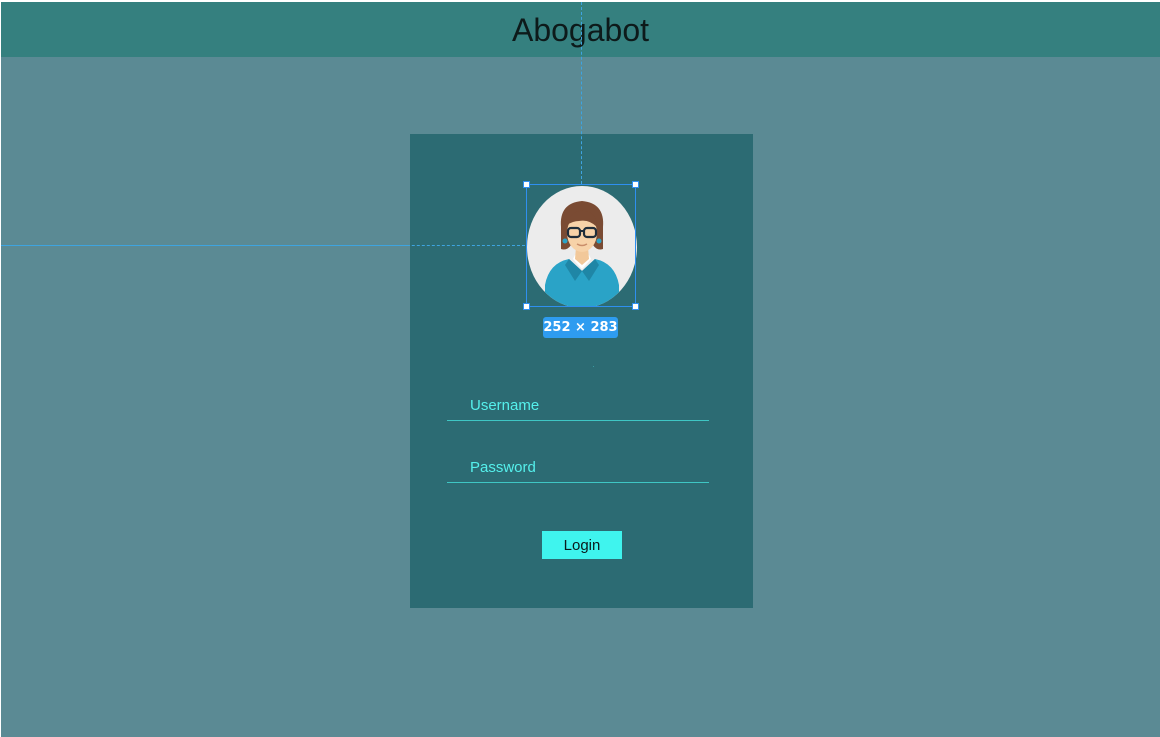 The height and width of the screenshot is (737, 1160). I want to click on vertical-guide-line, so click(581, 93).